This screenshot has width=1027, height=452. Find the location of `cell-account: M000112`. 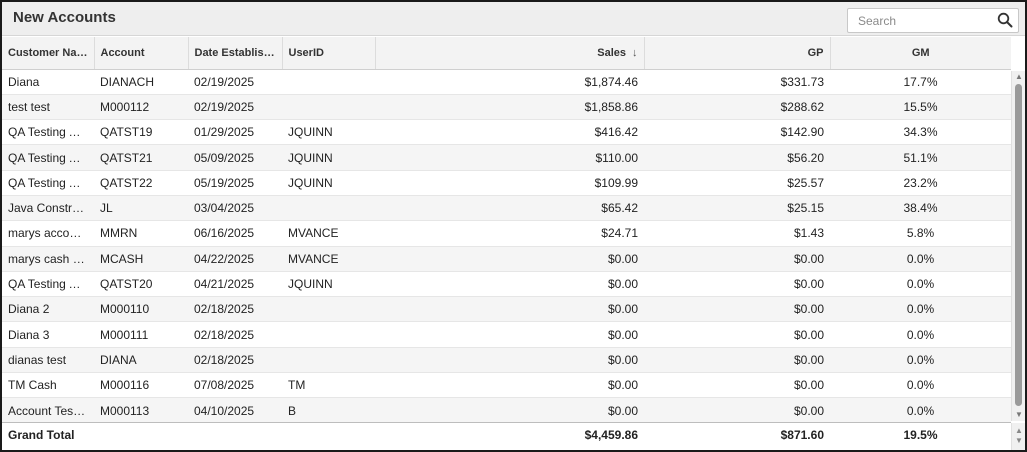

cell-account: M000112 is located at coordinates (141, 107).